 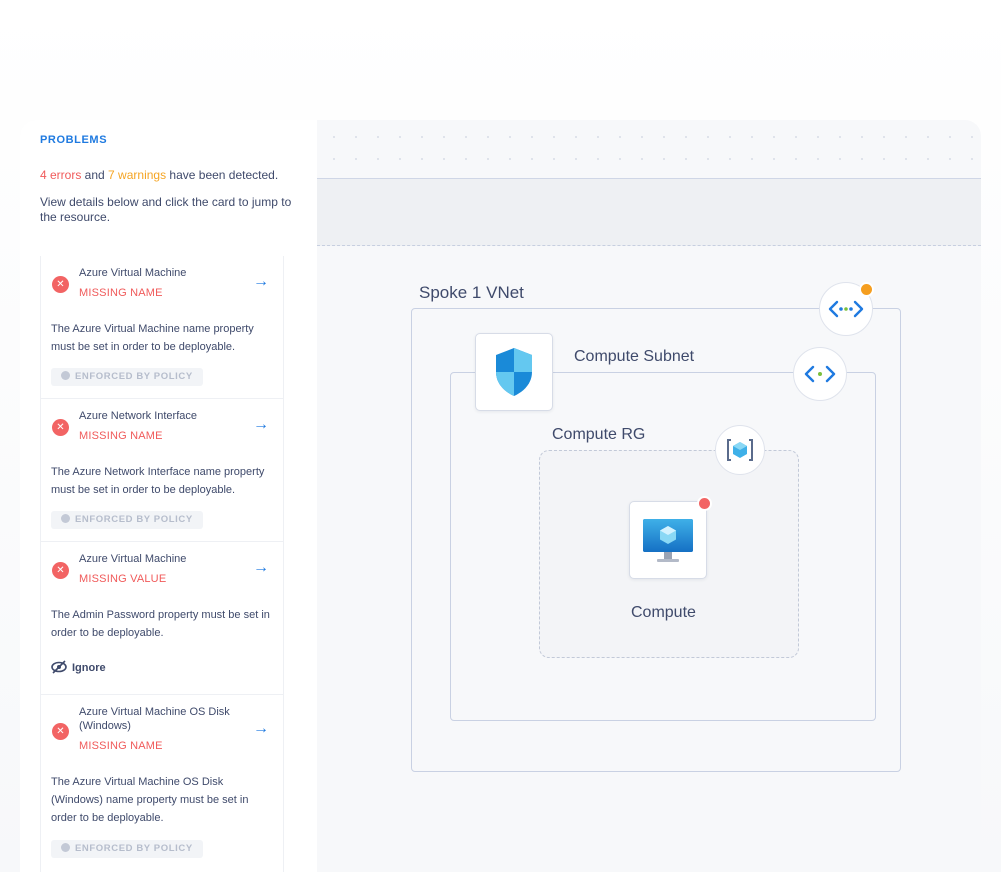 I want to click on compute-tile, so click(x=670, y=537).